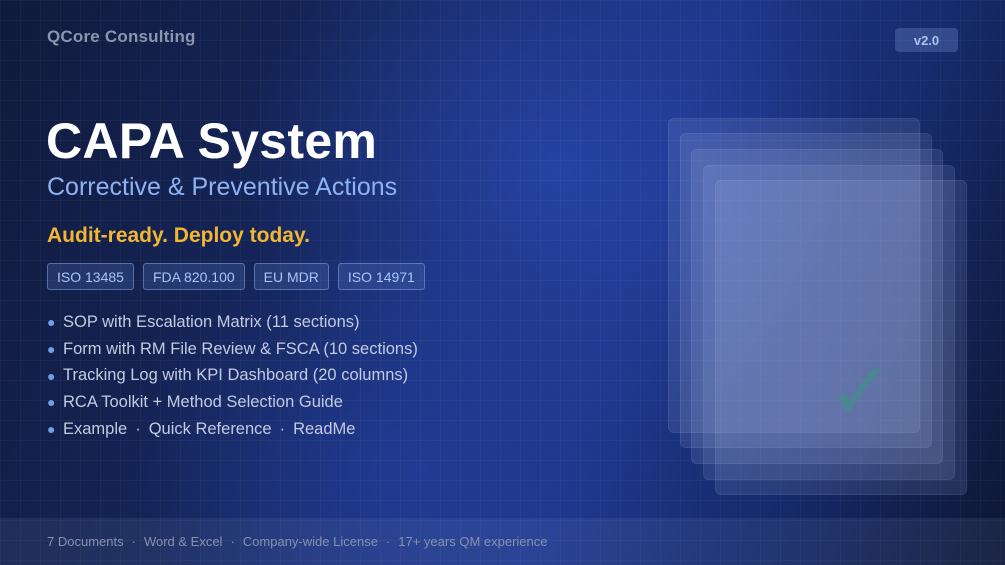  What do you see at coordinates (210, 428) in the screenshot?
I see `extra-item: Quick Reference` at bounding box center [210, 428].